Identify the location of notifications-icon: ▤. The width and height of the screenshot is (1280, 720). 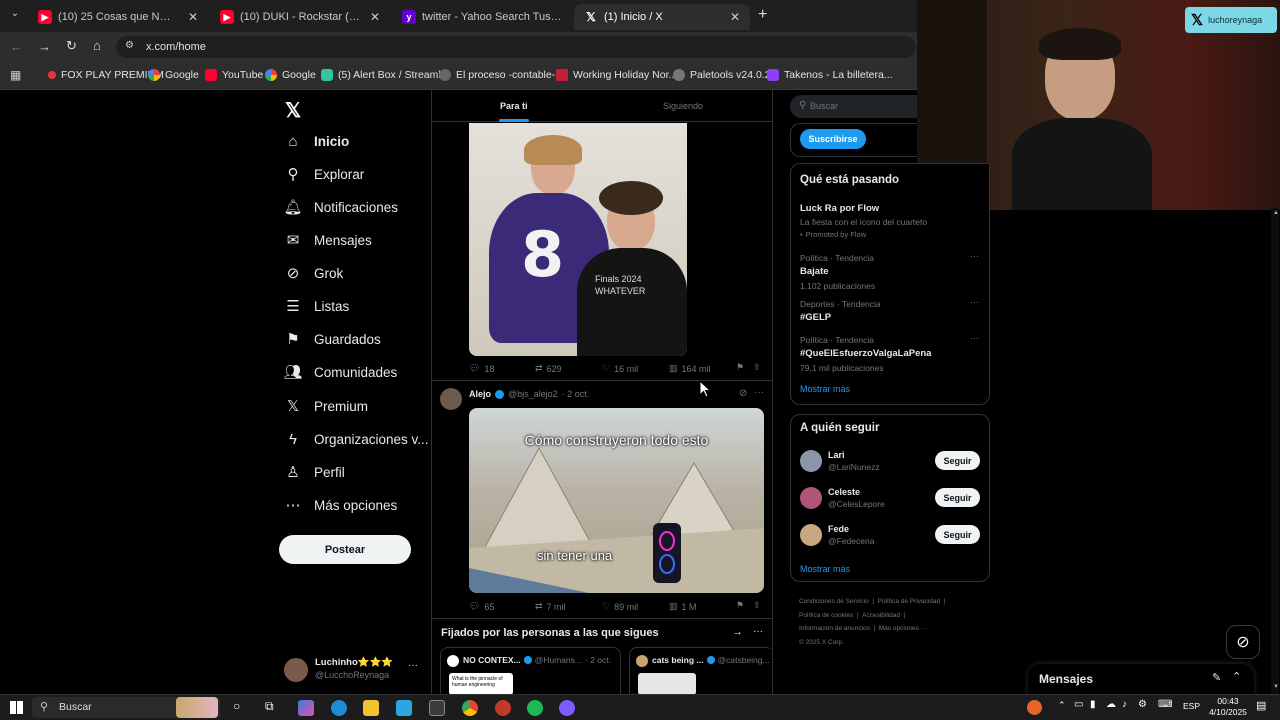
(1261, 705).